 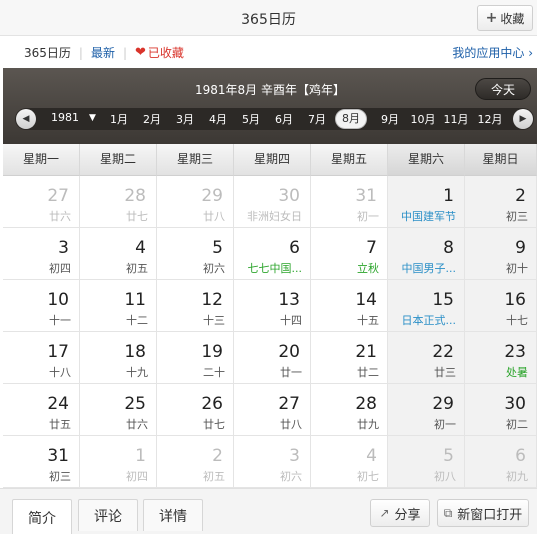 I want to click on day-cell: 28 廿七, so click(x=118, y=202).